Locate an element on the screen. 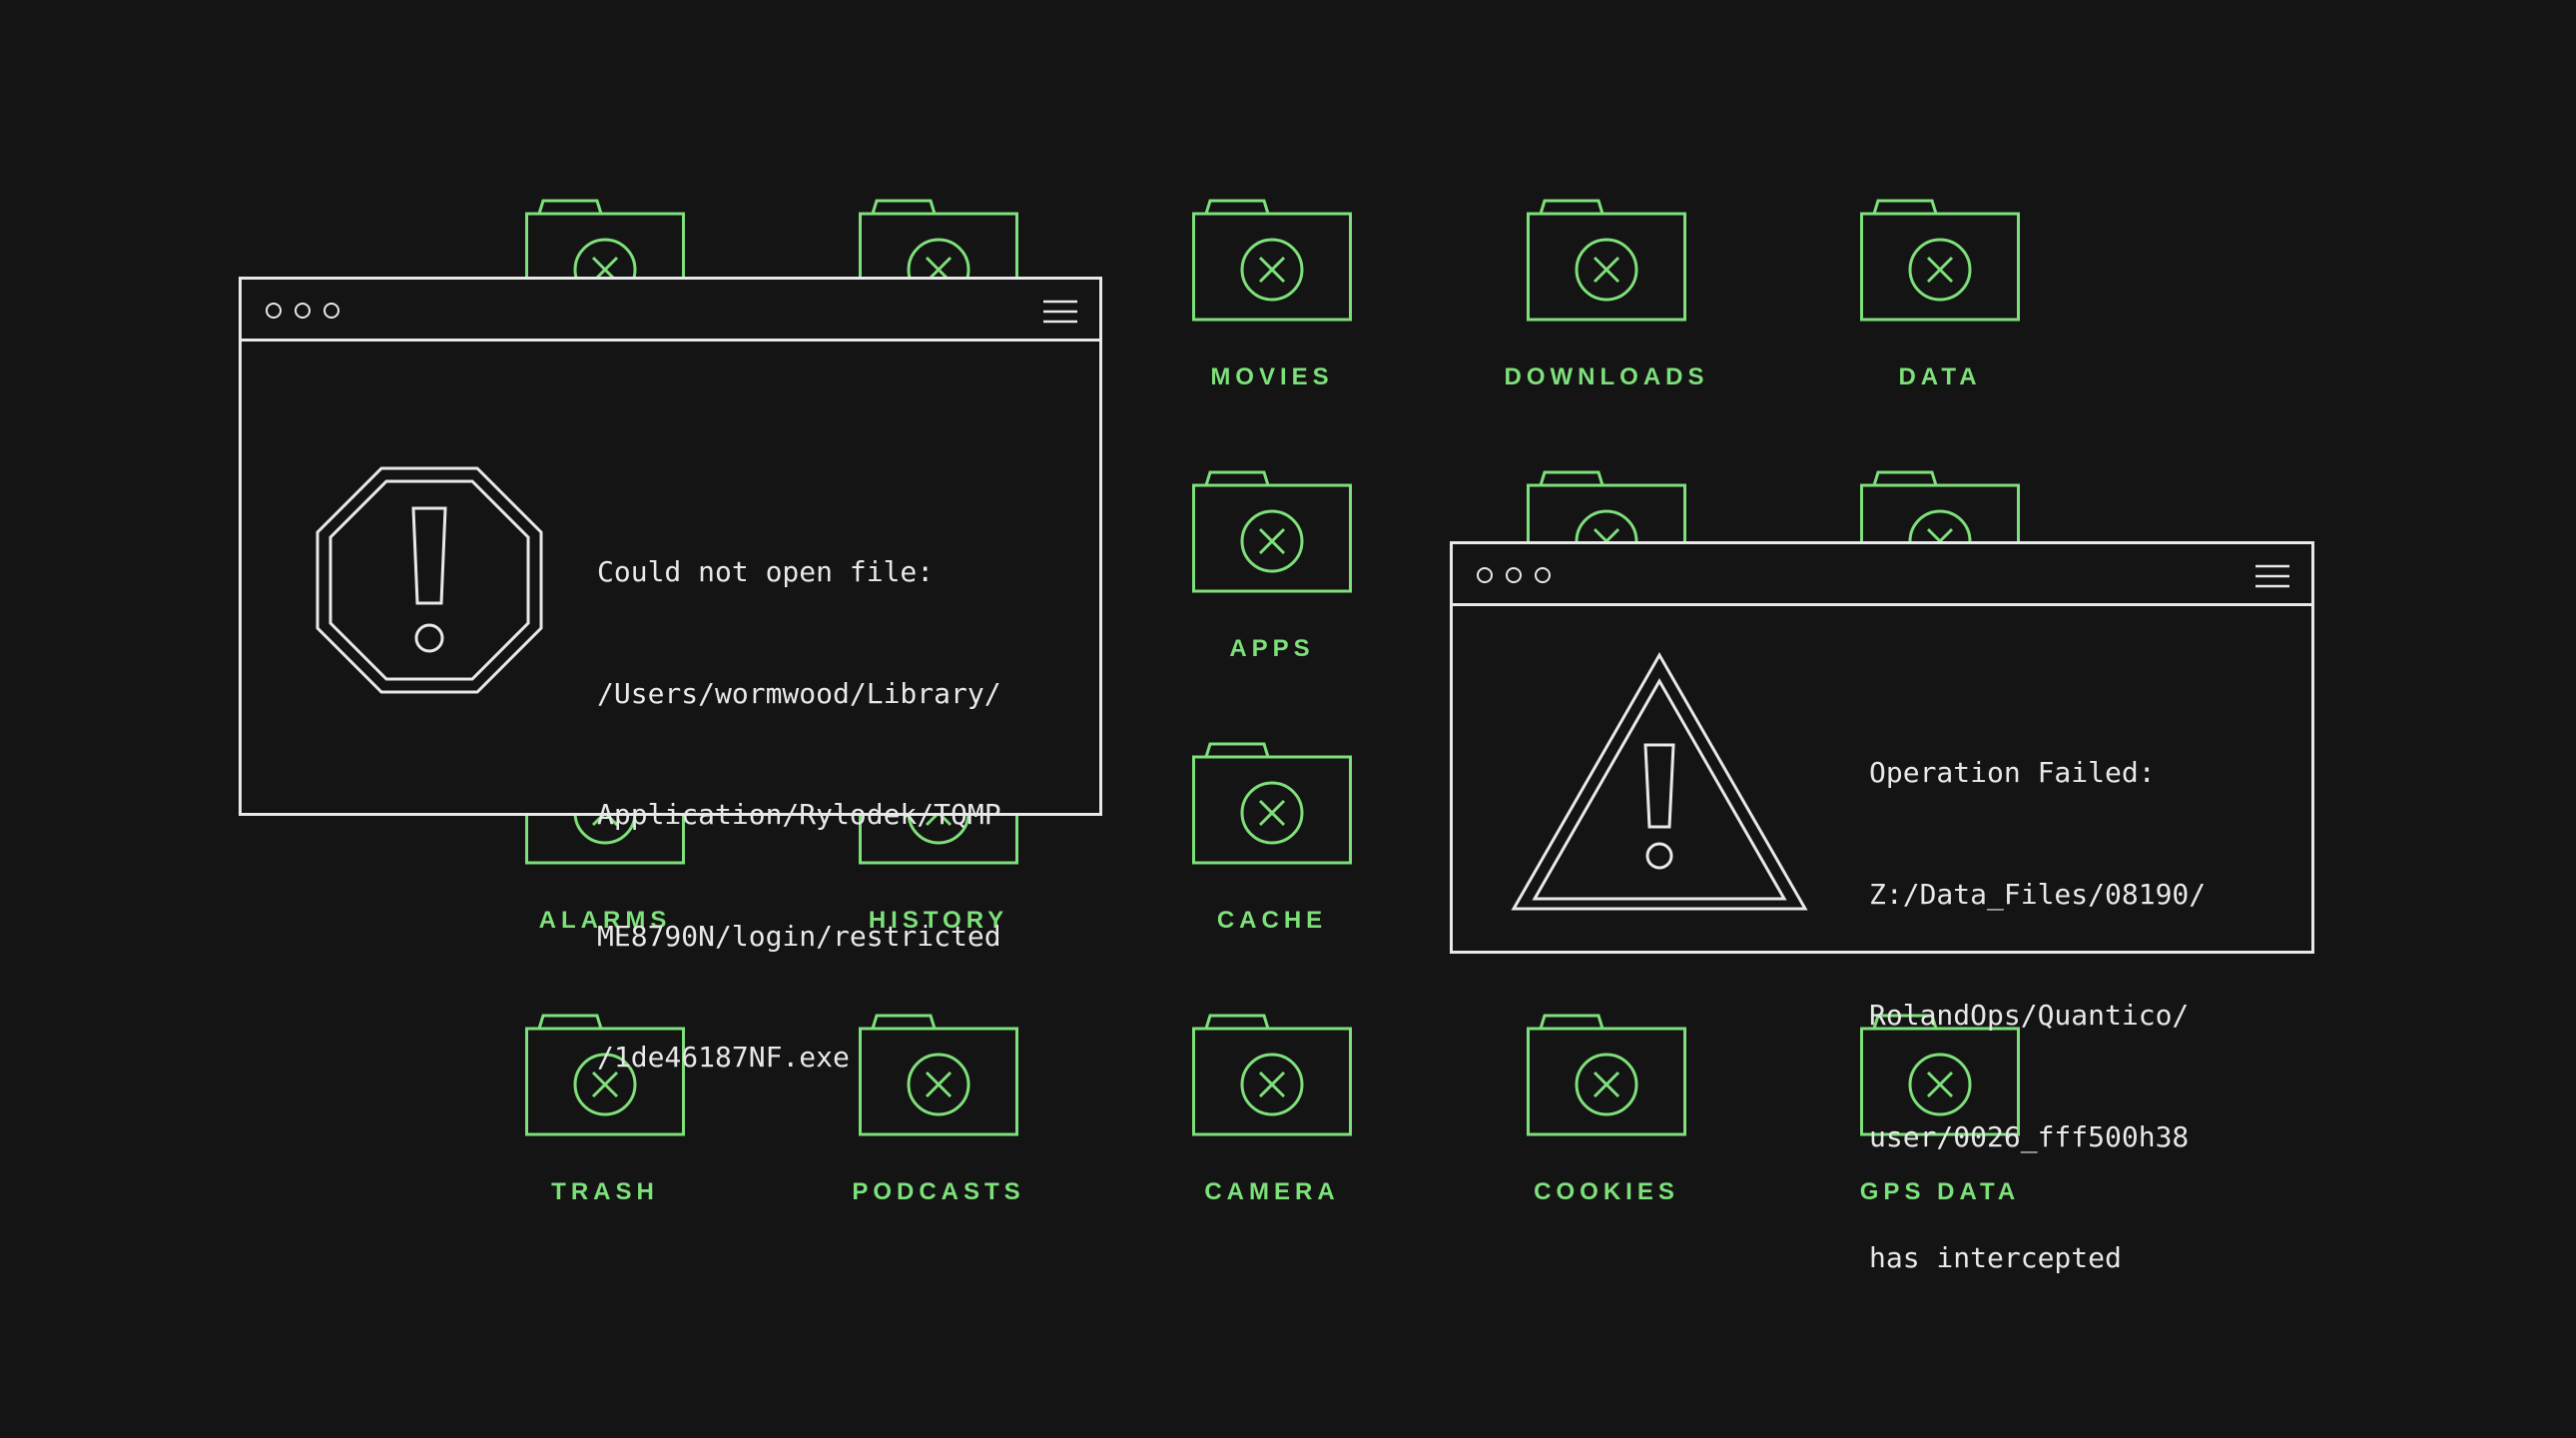 The height and width of the screenshot is (1438, 2576). warning-message-line: Z:/Data_Files/08190/ is located at coordinates (2038, 894).